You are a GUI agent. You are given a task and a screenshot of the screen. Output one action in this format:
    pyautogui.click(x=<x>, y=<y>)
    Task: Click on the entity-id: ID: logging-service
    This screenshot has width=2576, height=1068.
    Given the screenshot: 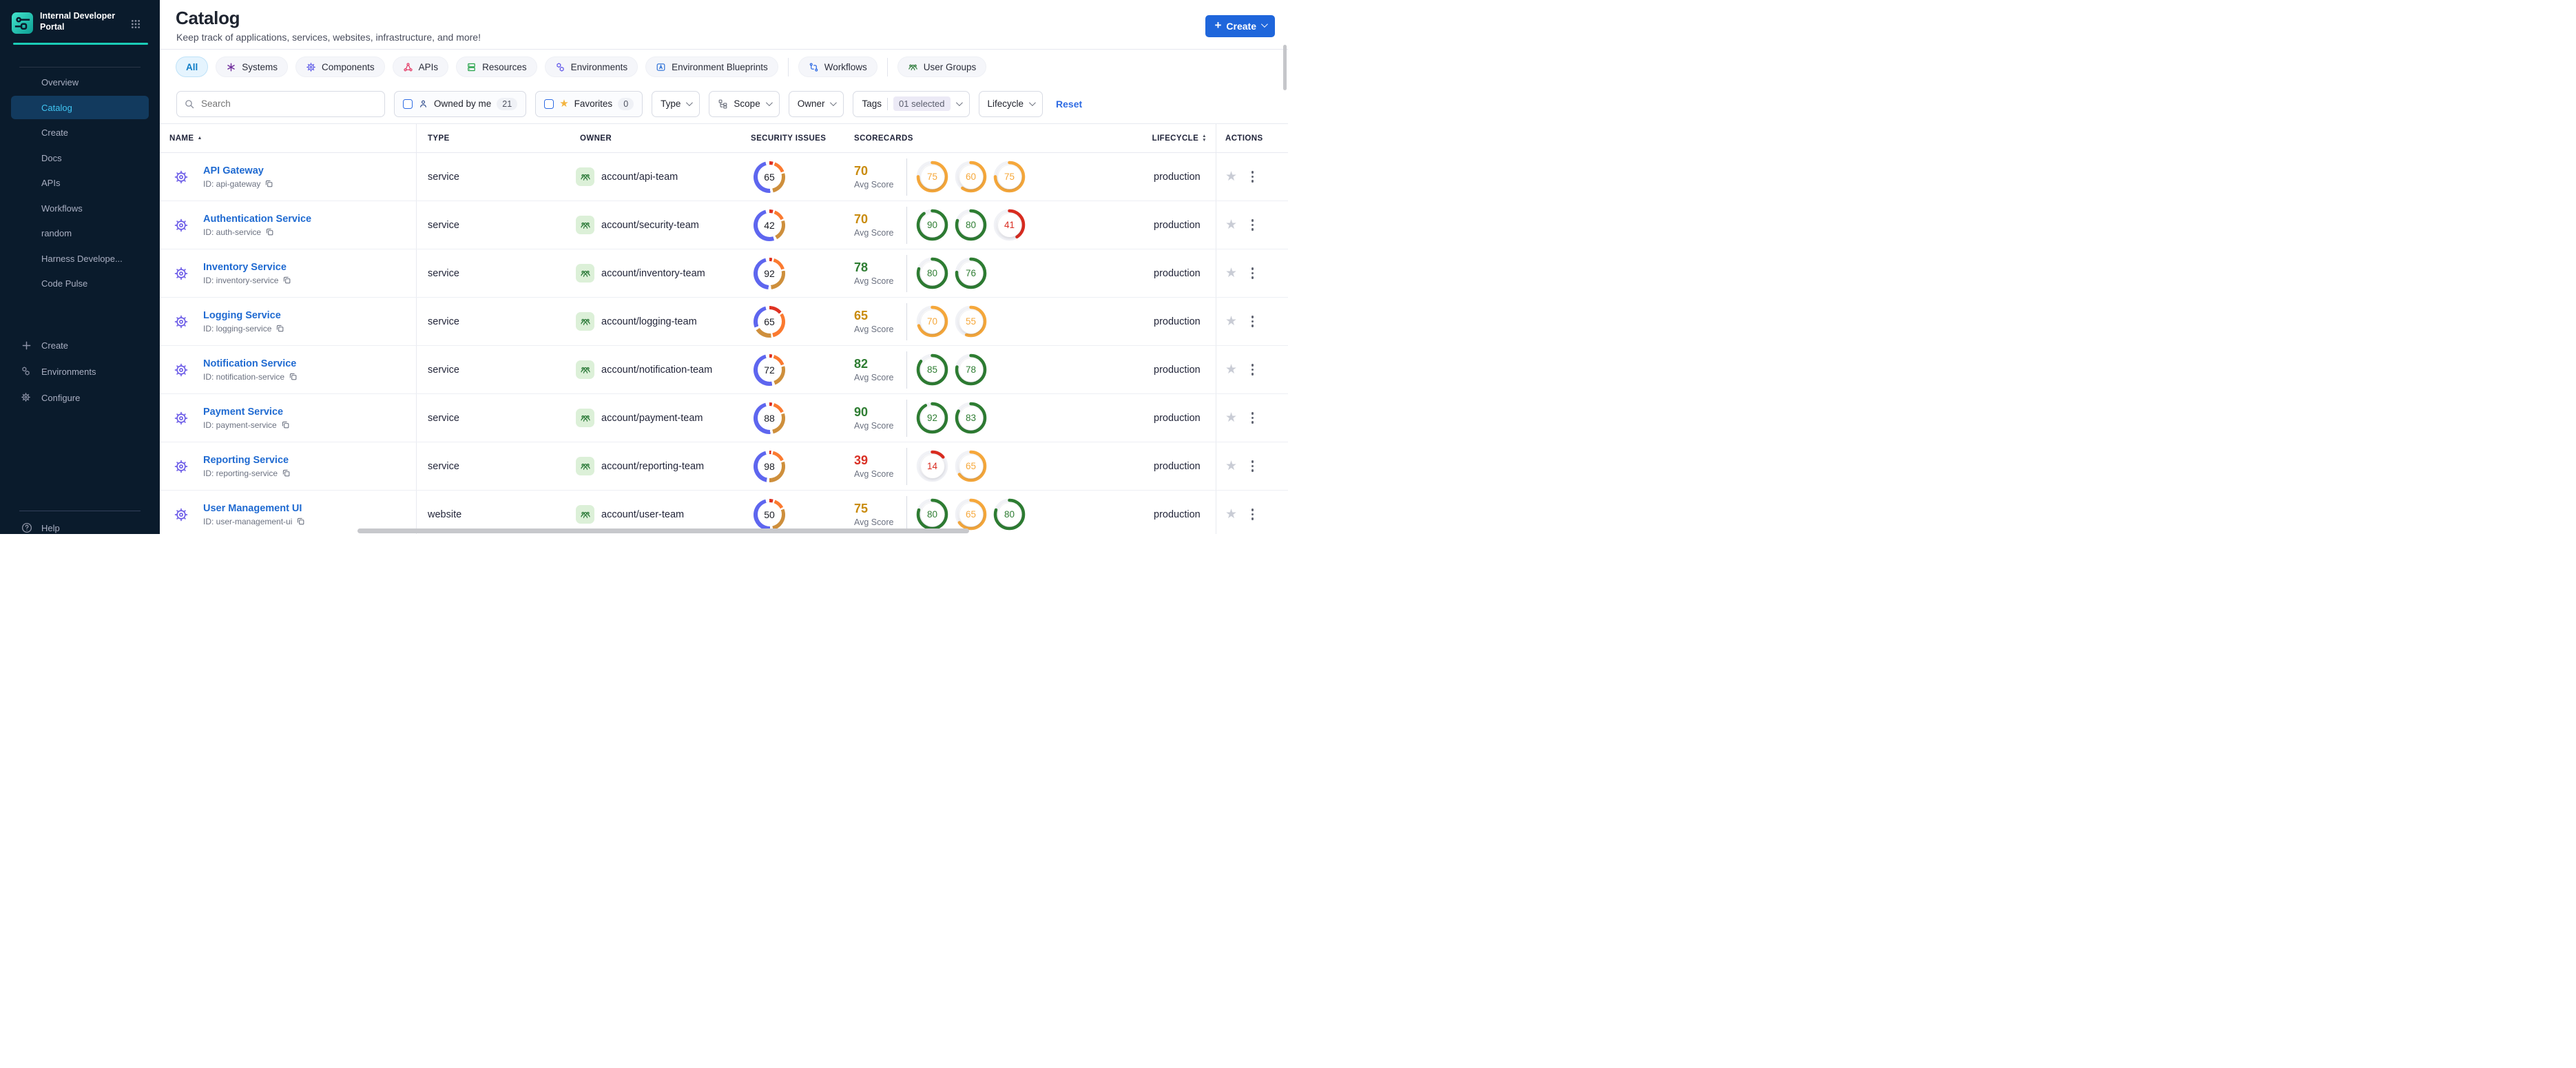 What is the action you would take?
    pyautogui.click(x=243, y=329)
    